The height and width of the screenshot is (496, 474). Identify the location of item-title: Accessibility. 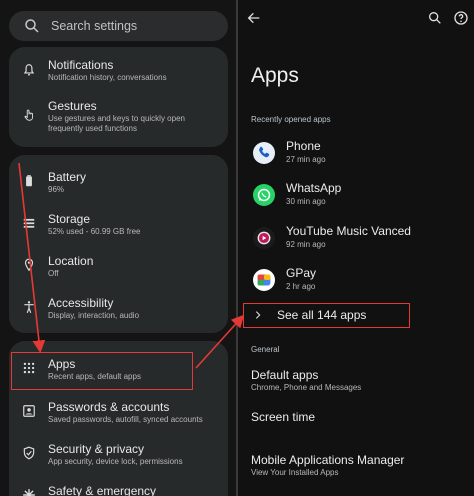
(81, 303).